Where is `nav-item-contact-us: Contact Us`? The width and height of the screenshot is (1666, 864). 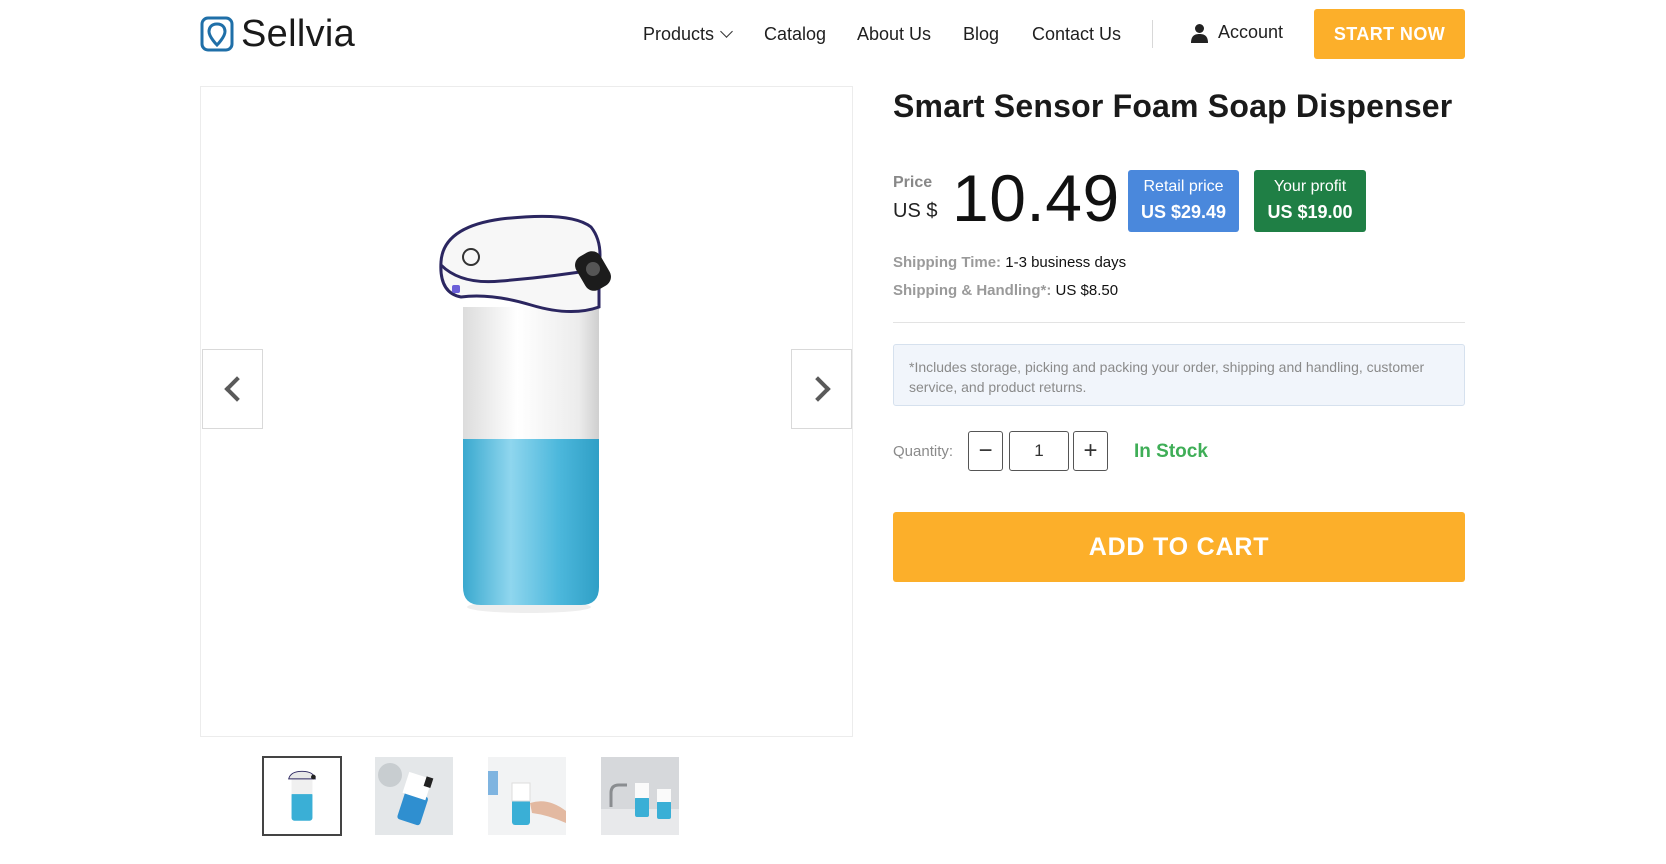 nav-item-contact-us: Contact Us is located at coordinates (1076, 34).